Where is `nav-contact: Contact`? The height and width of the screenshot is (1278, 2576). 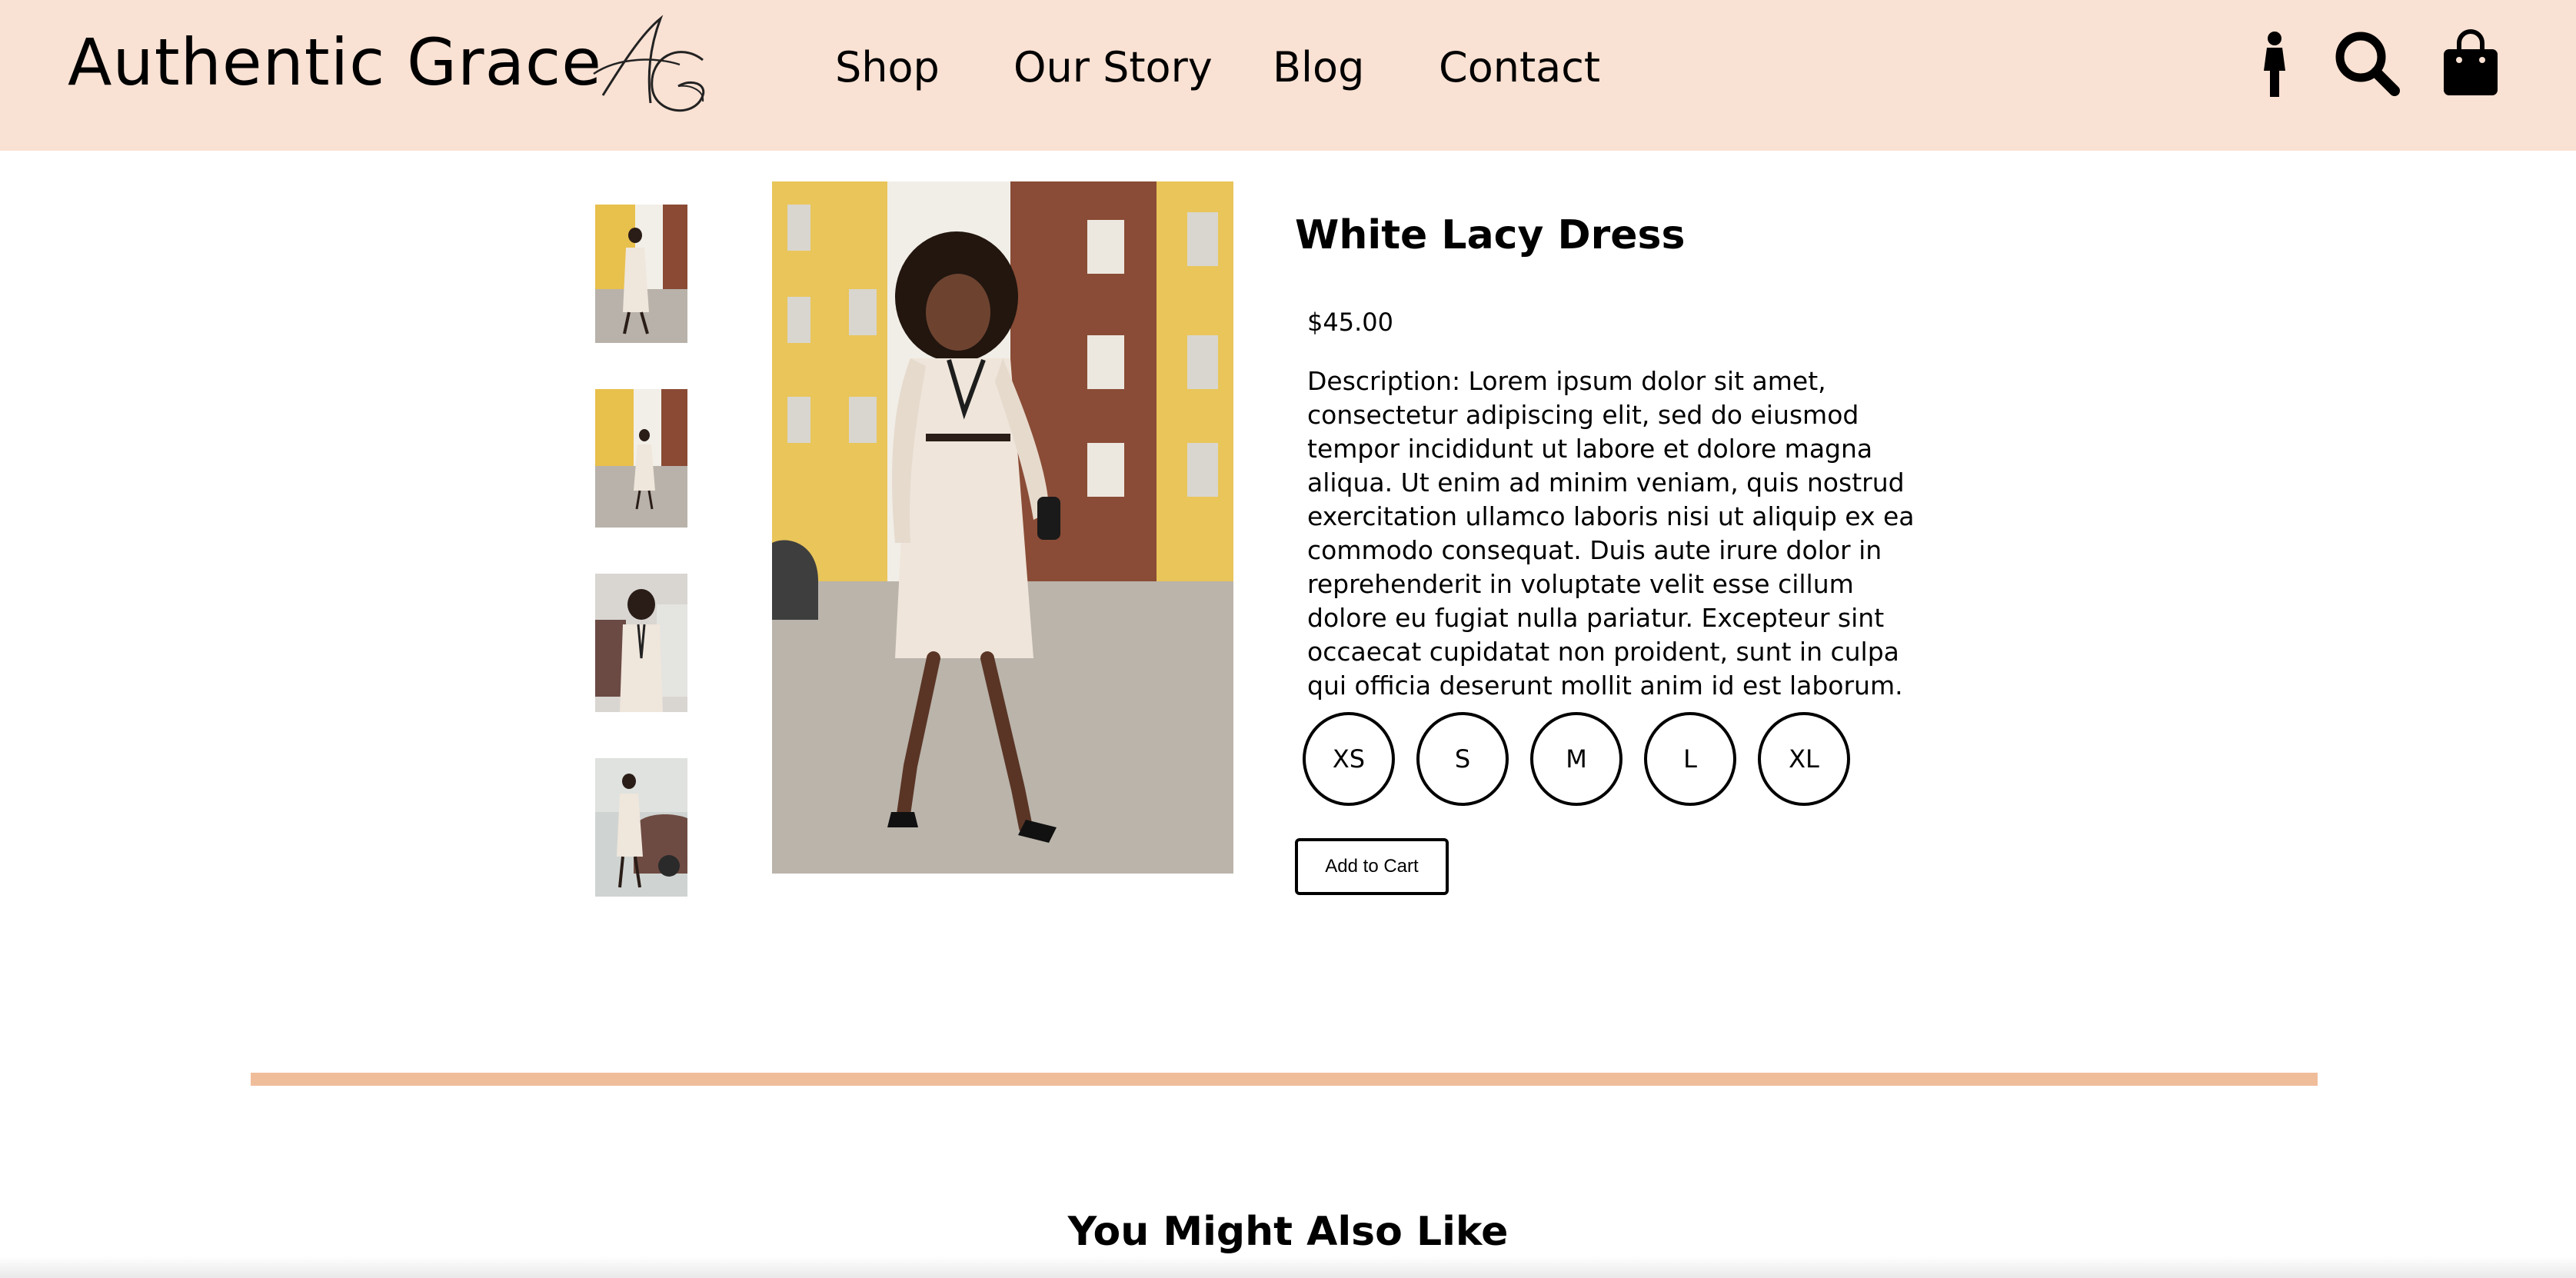 nav-contact: Contact is located at coordinates (1519, 67).